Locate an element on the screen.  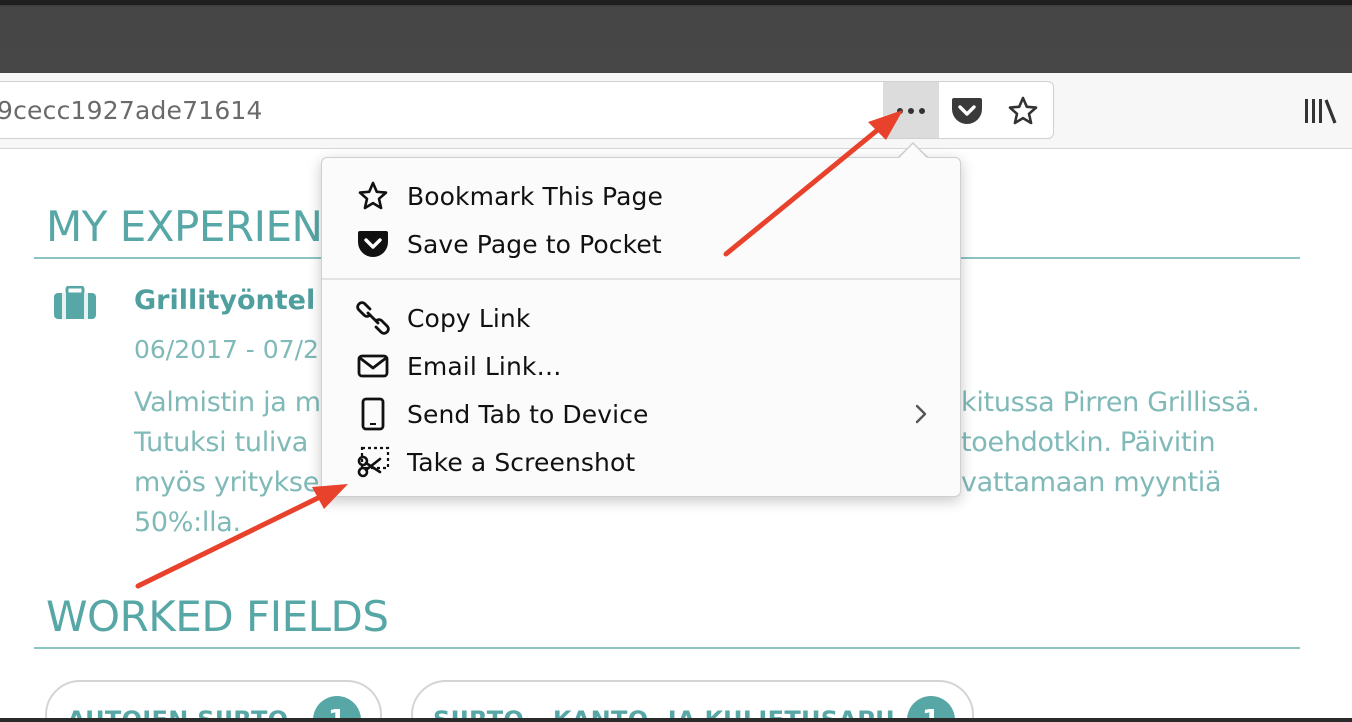
job-description-line: Valmistin ja m is located at coordinates (227, 402).